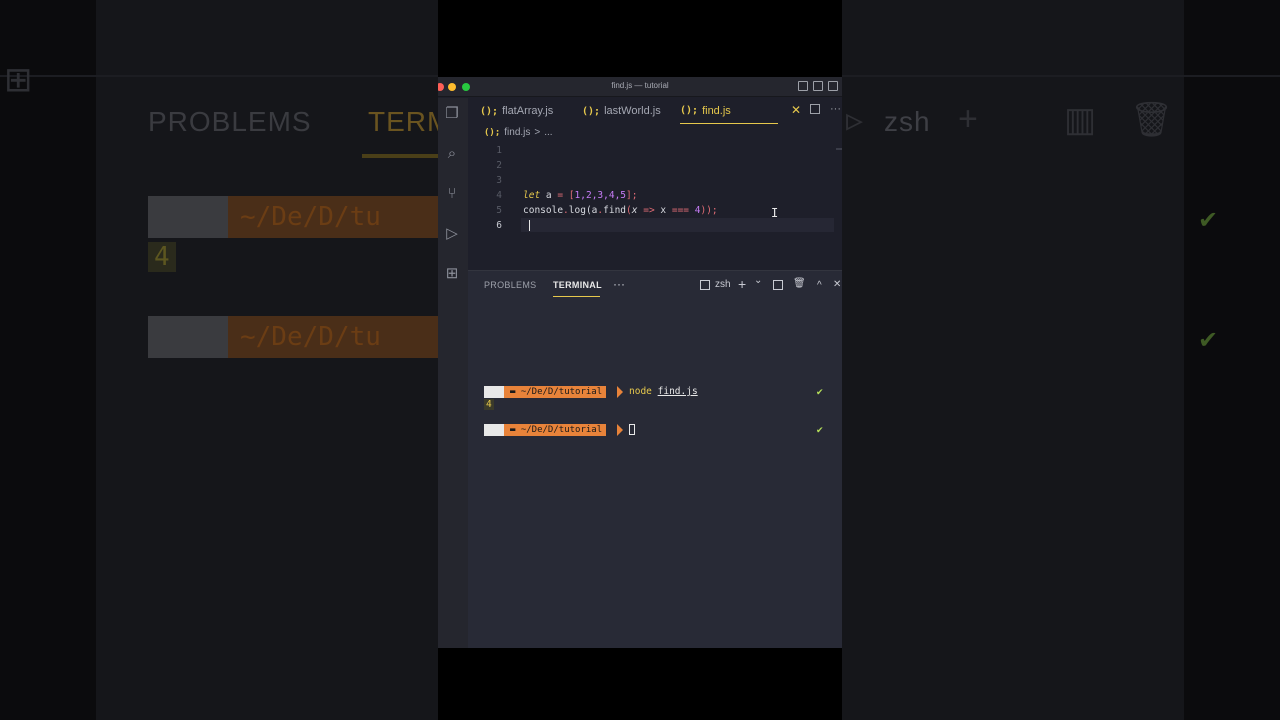 This screenshot has height=720, width=1280. I want to click on split-terminal-icon, so click(778, 285).